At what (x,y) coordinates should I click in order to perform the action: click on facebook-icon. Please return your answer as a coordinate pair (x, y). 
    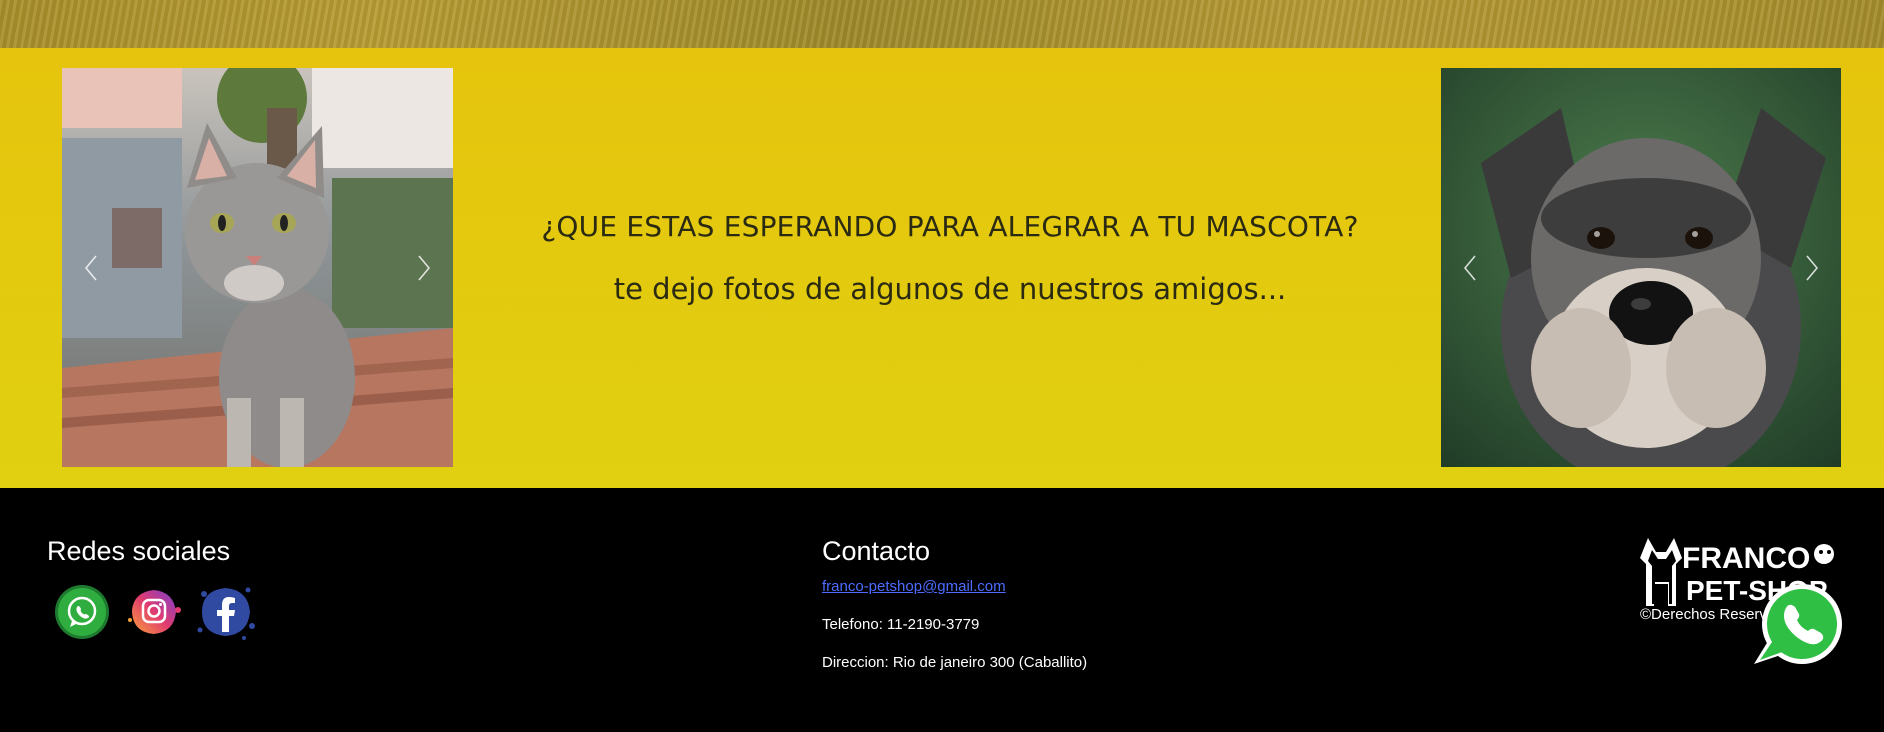
    Looking at the image, I should click on (226, 612).